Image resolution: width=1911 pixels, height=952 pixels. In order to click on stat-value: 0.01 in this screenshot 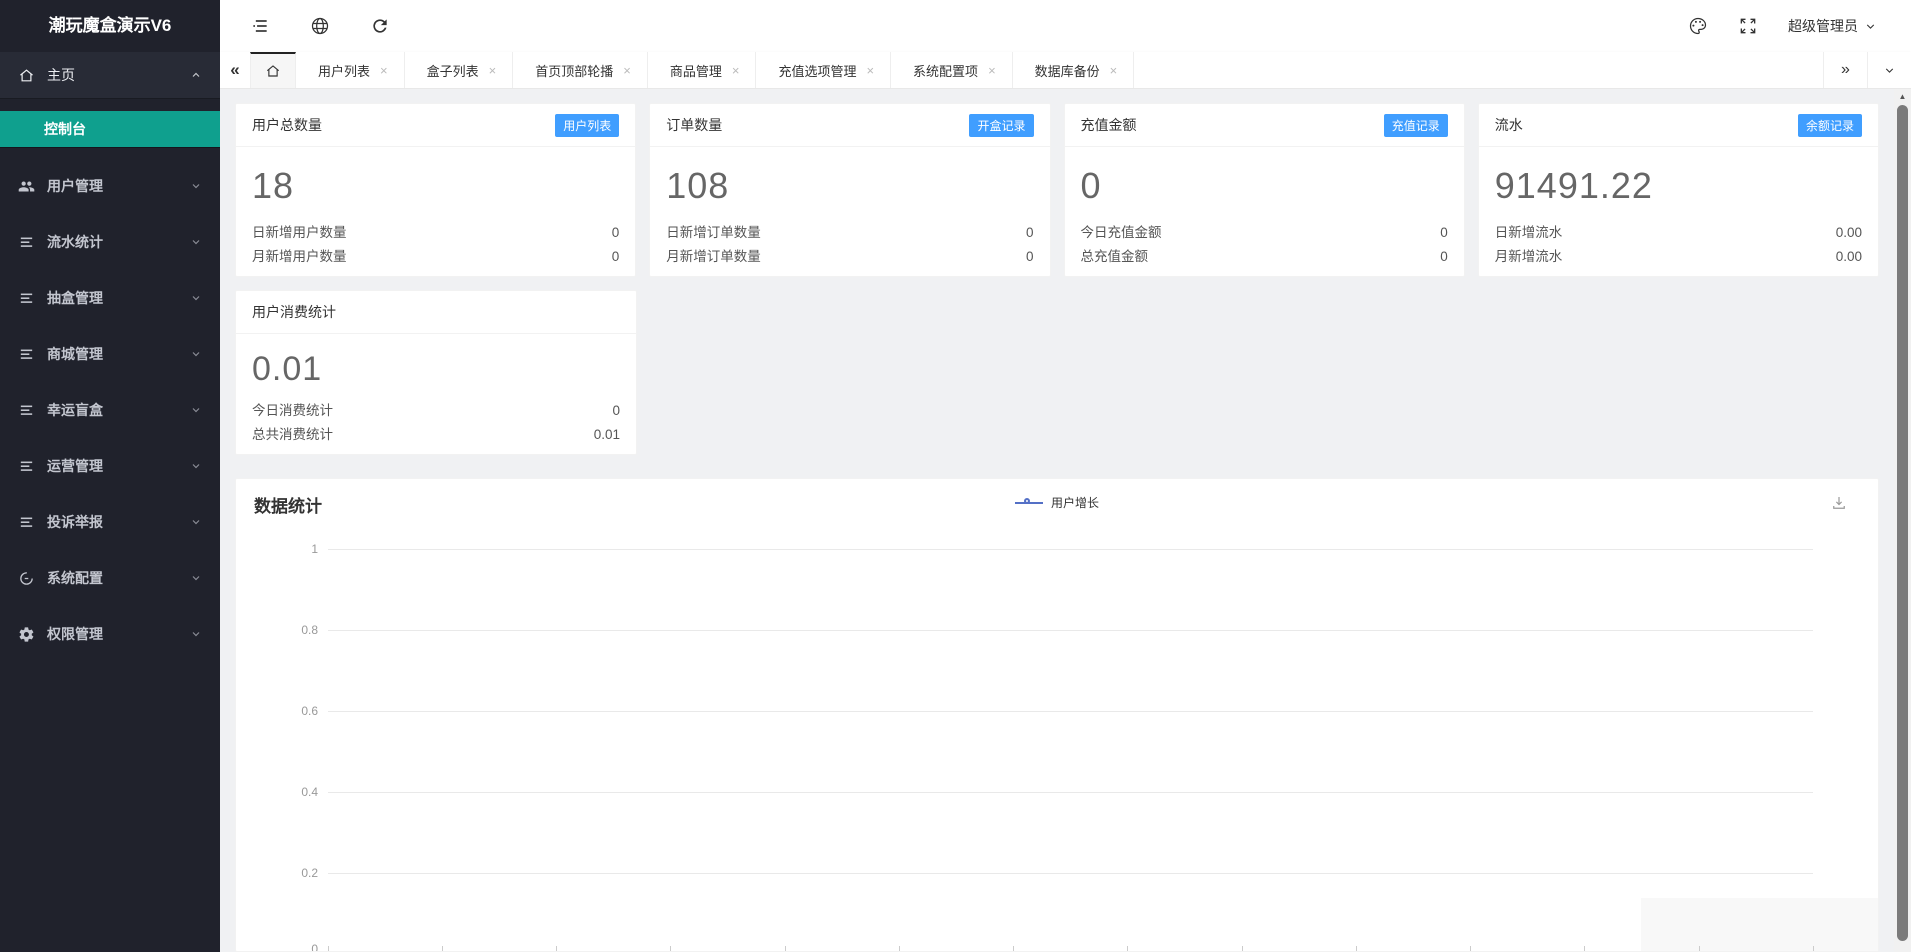, I will do `click(287, 369)`.